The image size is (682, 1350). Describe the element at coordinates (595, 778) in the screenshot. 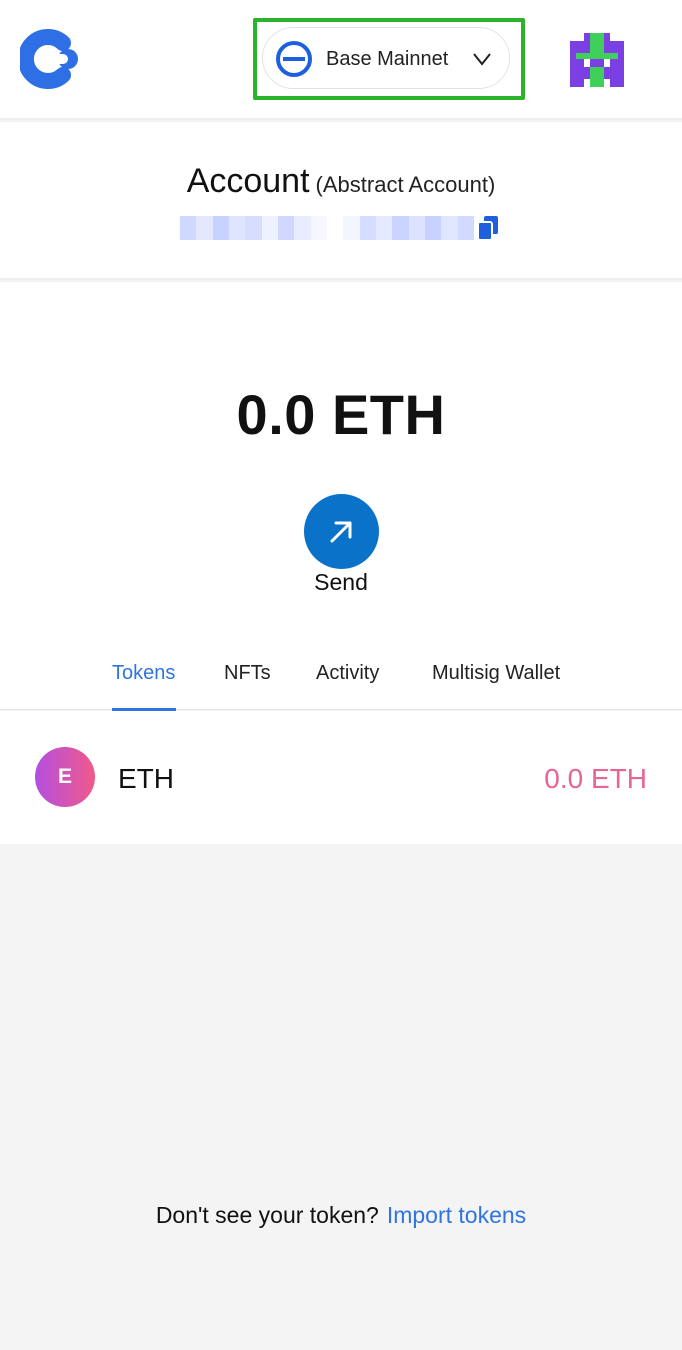

I see `token-amount: 0.0 ETH` at that location.